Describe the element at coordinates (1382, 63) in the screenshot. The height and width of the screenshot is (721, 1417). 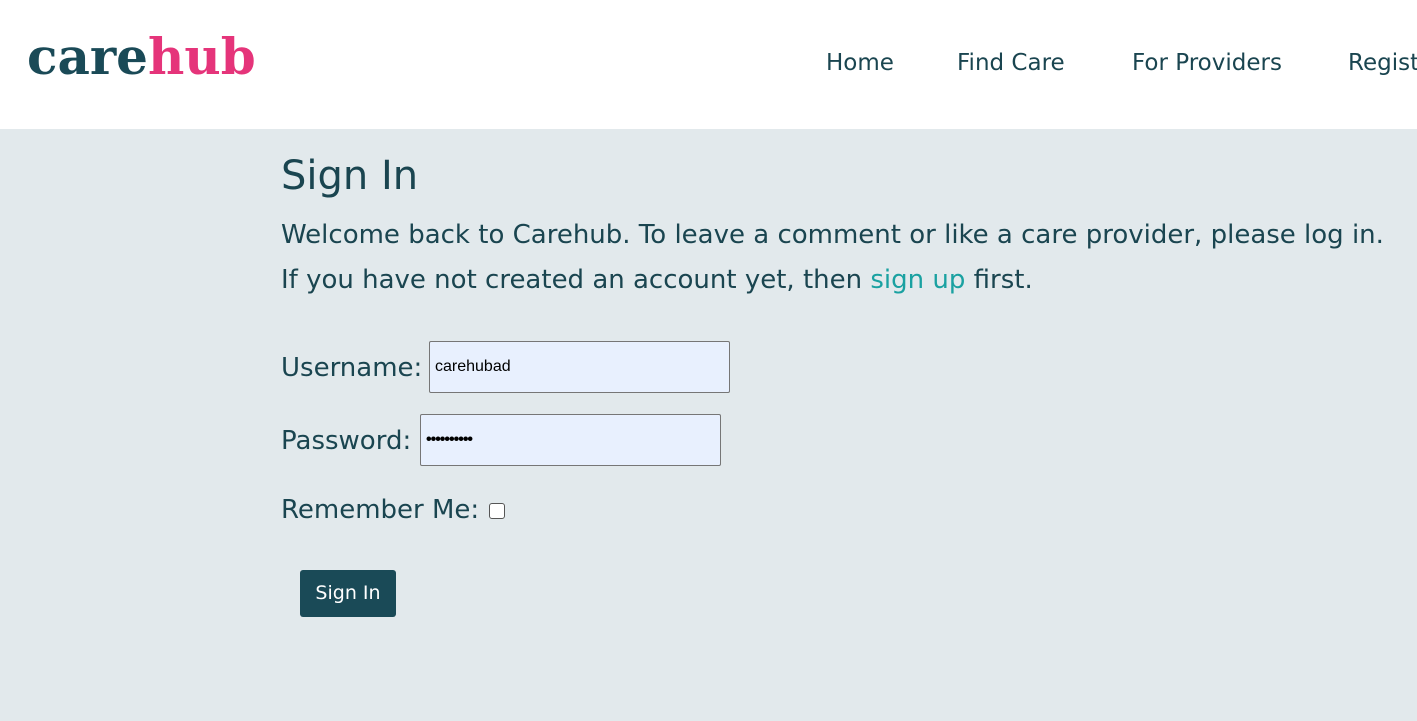
I see `nav-register: Register` at that location.